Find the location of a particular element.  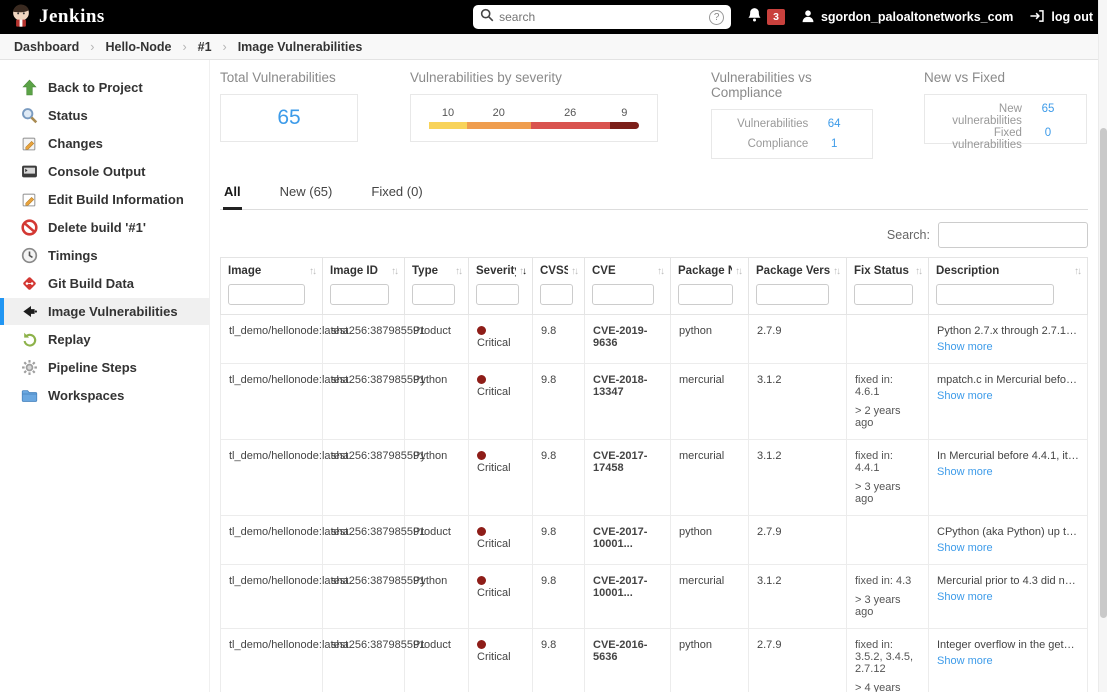

user-menu: sgordon_paloaltonetworks_com is located at coordinates (907, 17).